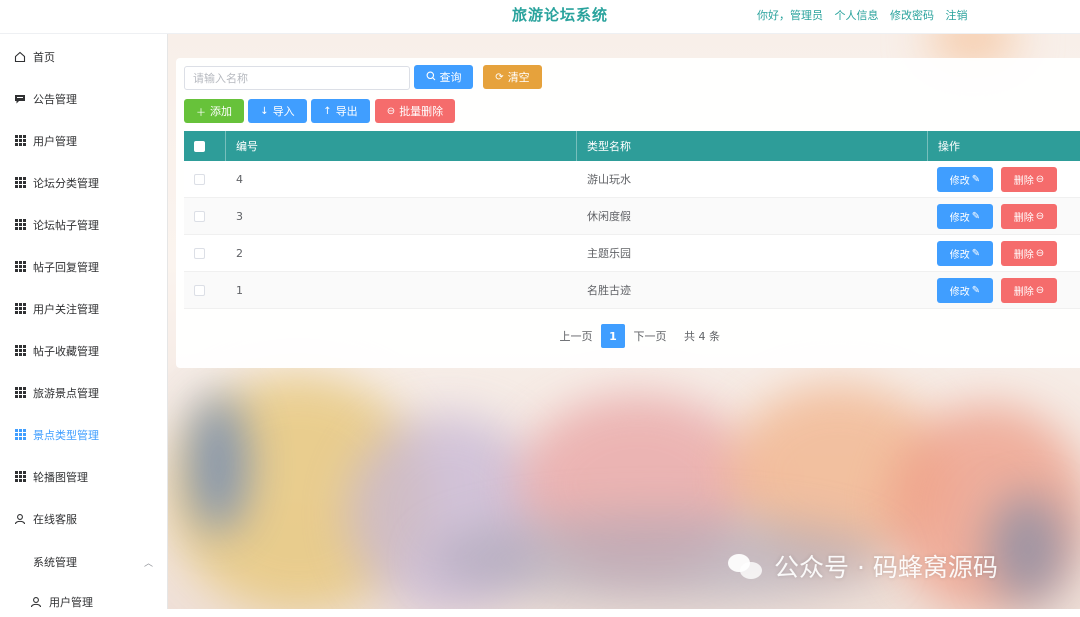 Image resolution: width=1080 pixels, height=617 pixels. What do you see at coordinates (912, 15) in the screenshot?
I see `change-password-link: 修改密码` at bounding box center [912, 15].